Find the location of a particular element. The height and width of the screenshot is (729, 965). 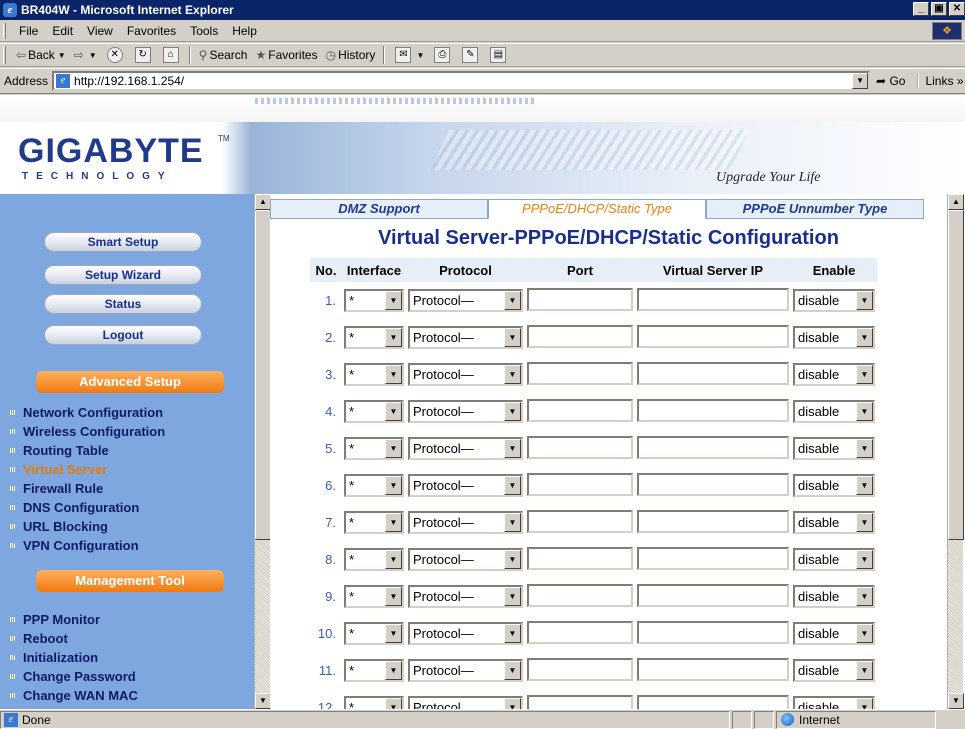

menu-file: File is located at coordinates (28, 31).